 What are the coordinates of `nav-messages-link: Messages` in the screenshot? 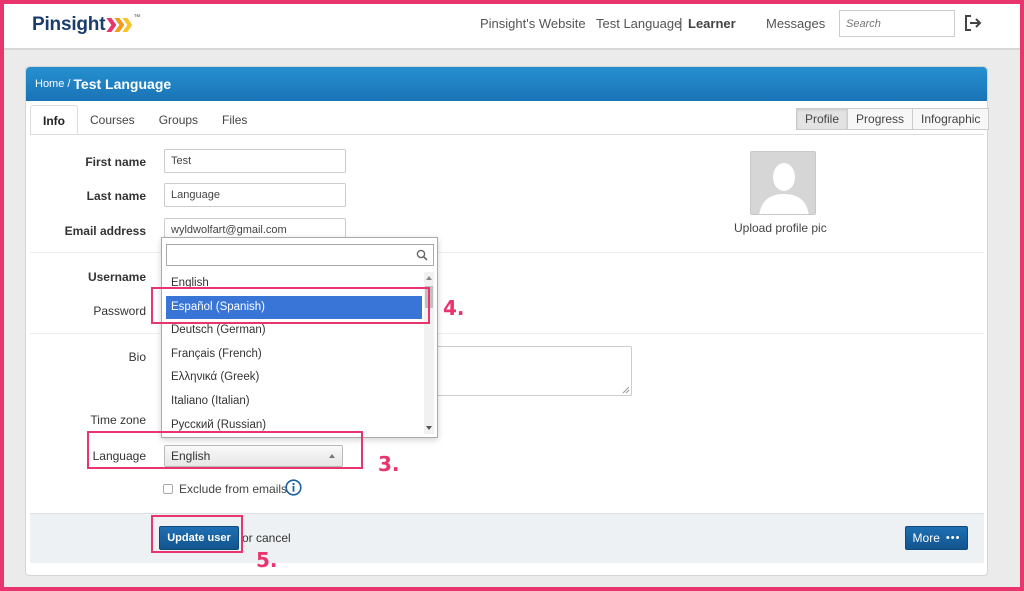 It's located at (795, 23).